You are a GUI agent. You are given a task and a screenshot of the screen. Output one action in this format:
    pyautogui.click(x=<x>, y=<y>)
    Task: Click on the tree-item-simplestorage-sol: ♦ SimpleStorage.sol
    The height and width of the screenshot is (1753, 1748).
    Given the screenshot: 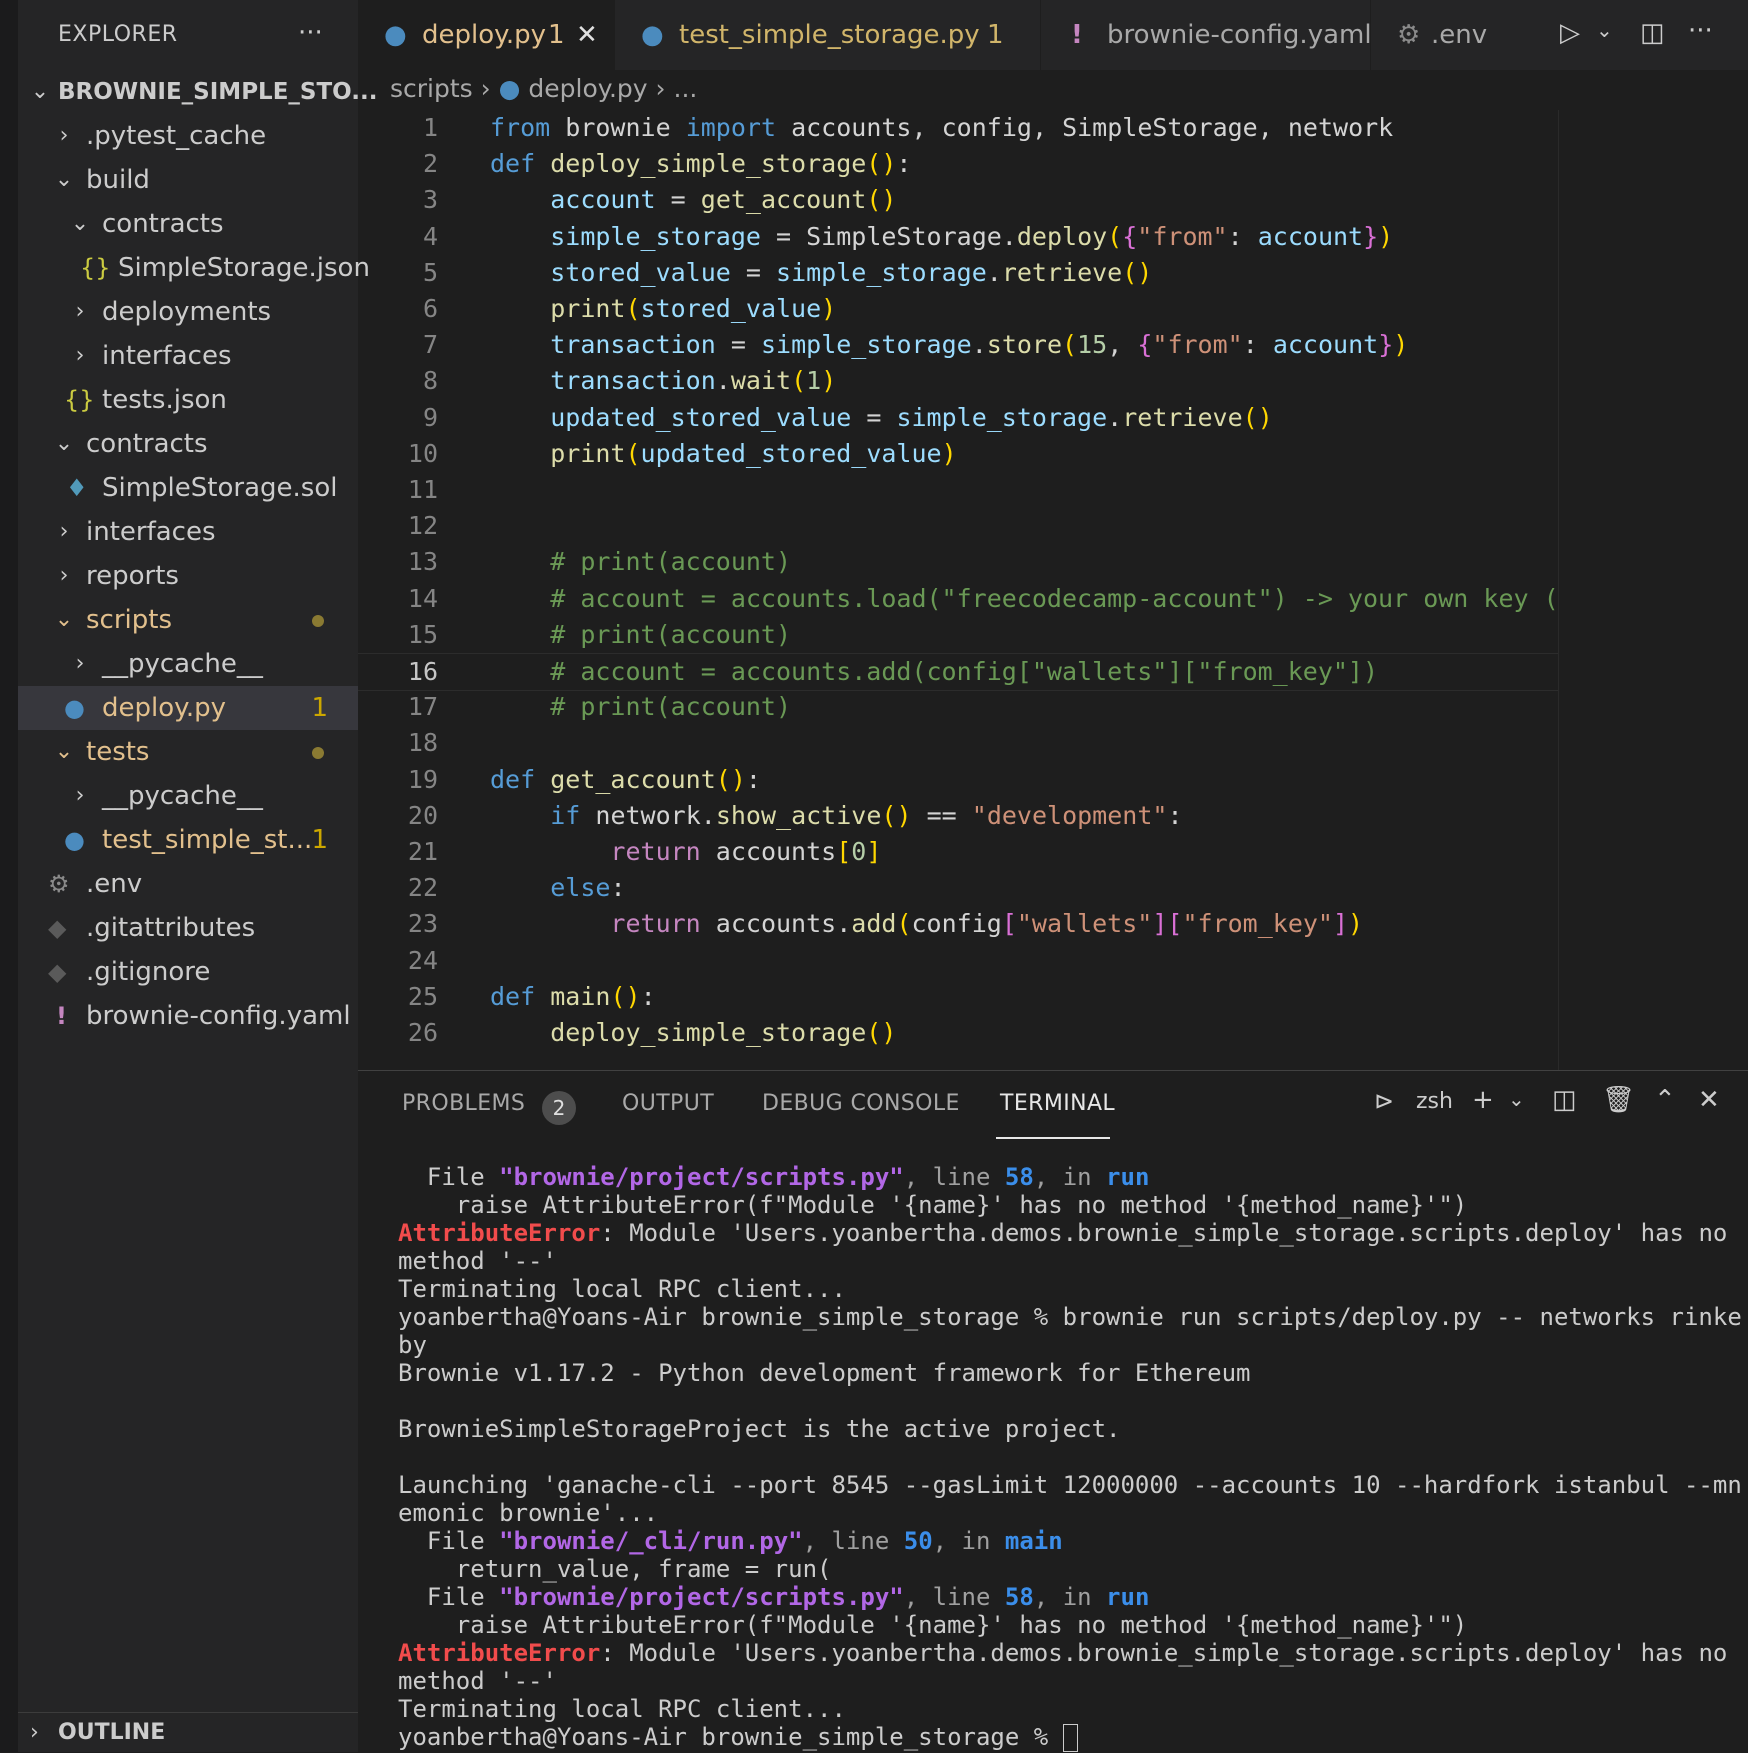 What is the action you would take?
    pyautogui.click(x=188, y=488)
    